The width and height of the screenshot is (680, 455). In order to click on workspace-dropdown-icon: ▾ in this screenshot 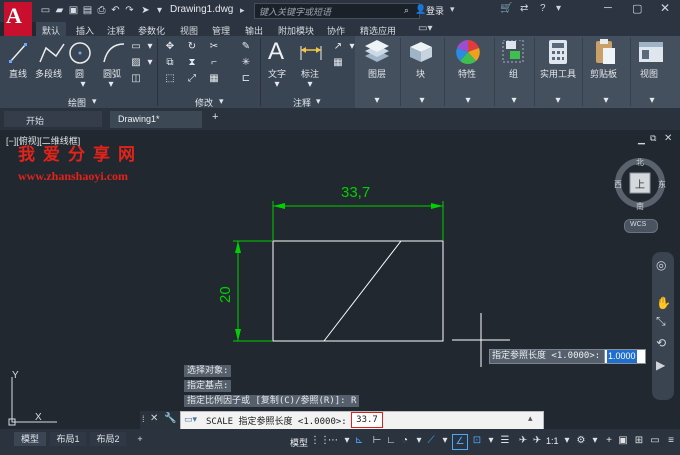, I will do `click(595, 441)`.